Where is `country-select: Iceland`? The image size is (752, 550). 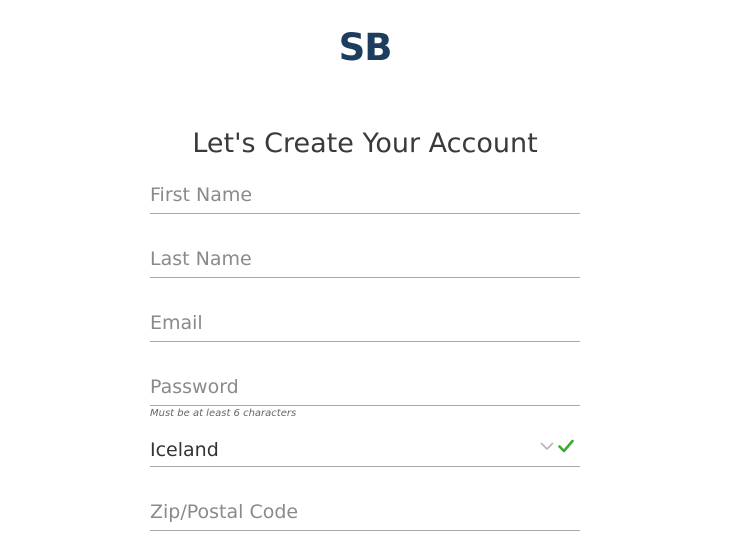
country-select: Iceland is located at coordinates (365, 449).